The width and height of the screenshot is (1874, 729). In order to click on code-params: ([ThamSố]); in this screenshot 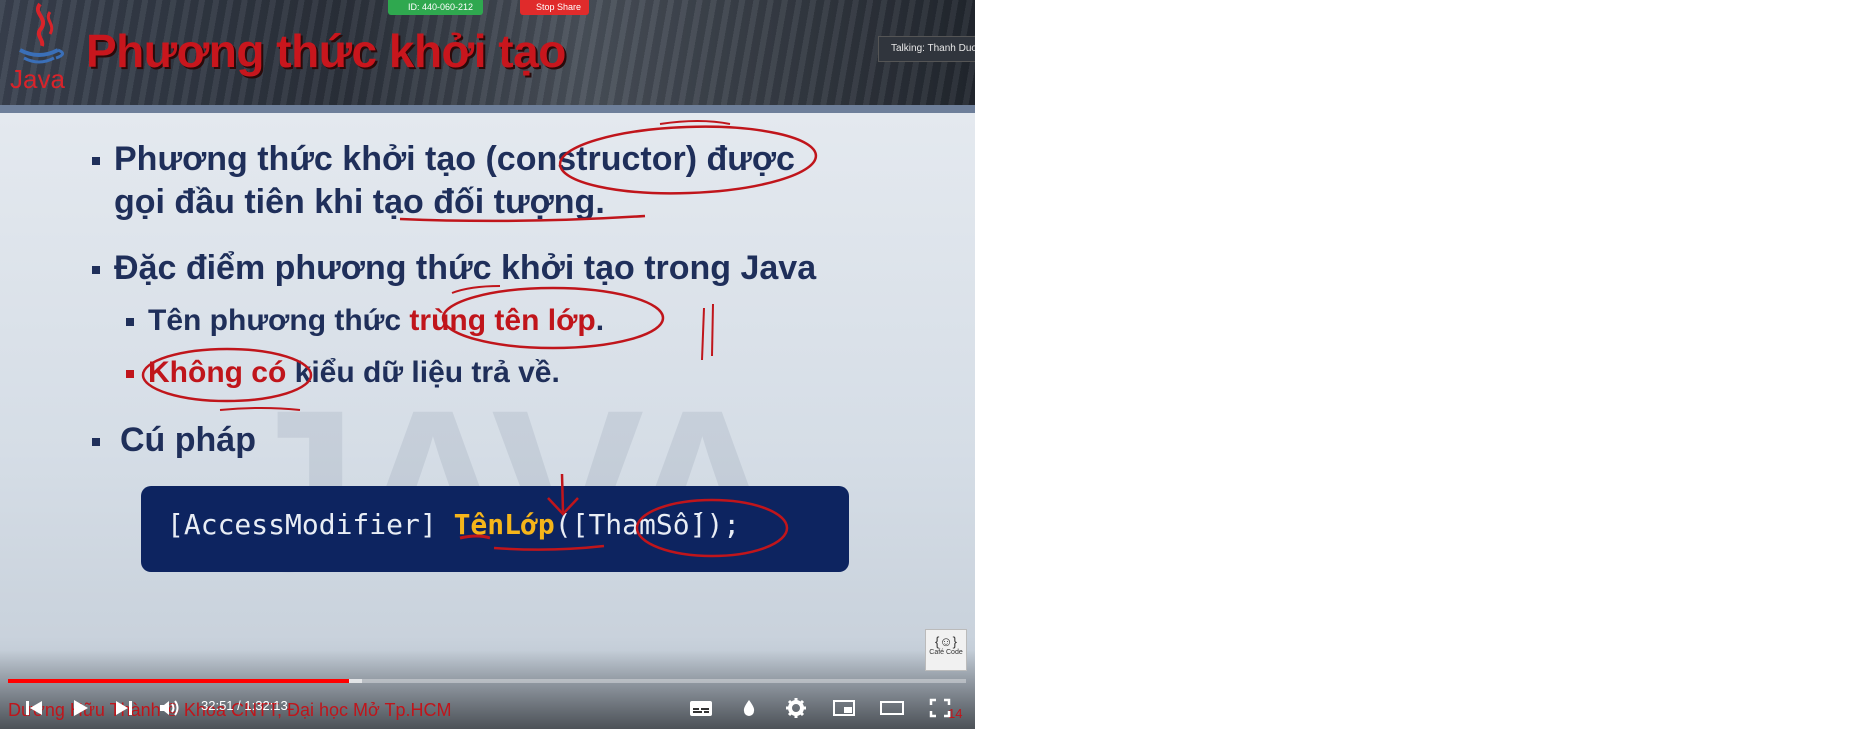, I will do `click(647, 524)`.